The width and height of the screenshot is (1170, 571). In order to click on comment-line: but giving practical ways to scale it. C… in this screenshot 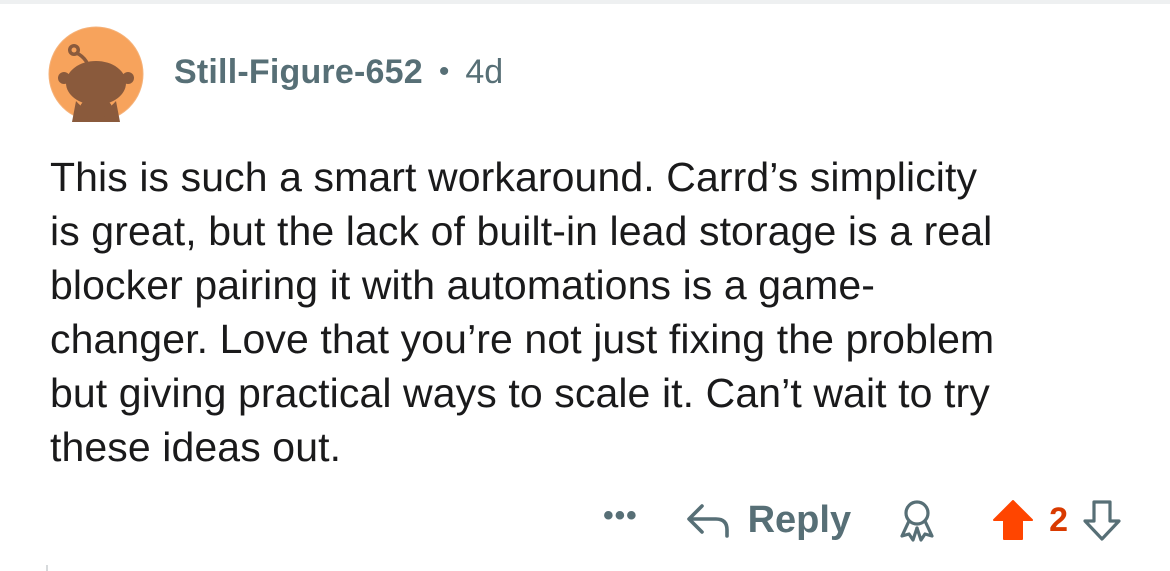, I will do `click(520, 393)`.